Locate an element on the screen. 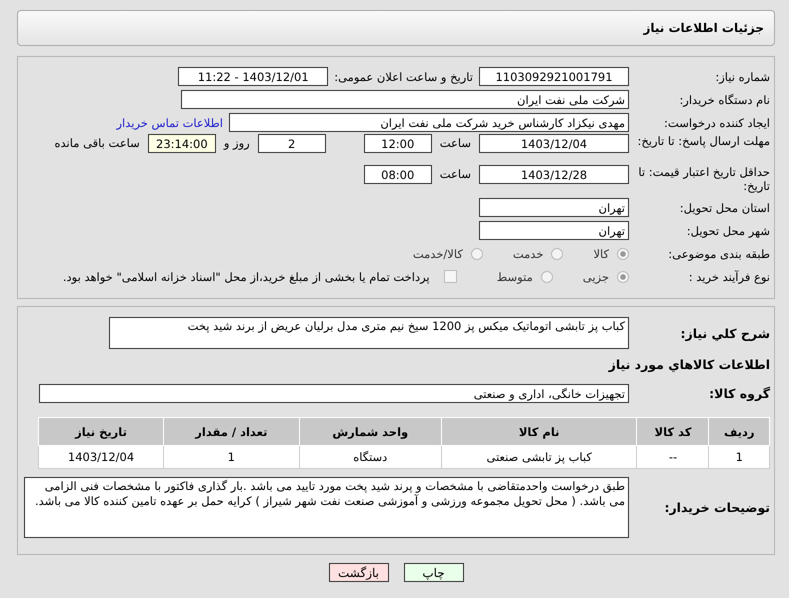  field-label: ایجاد کننده درخواست: is located at coordinates (717, 123).